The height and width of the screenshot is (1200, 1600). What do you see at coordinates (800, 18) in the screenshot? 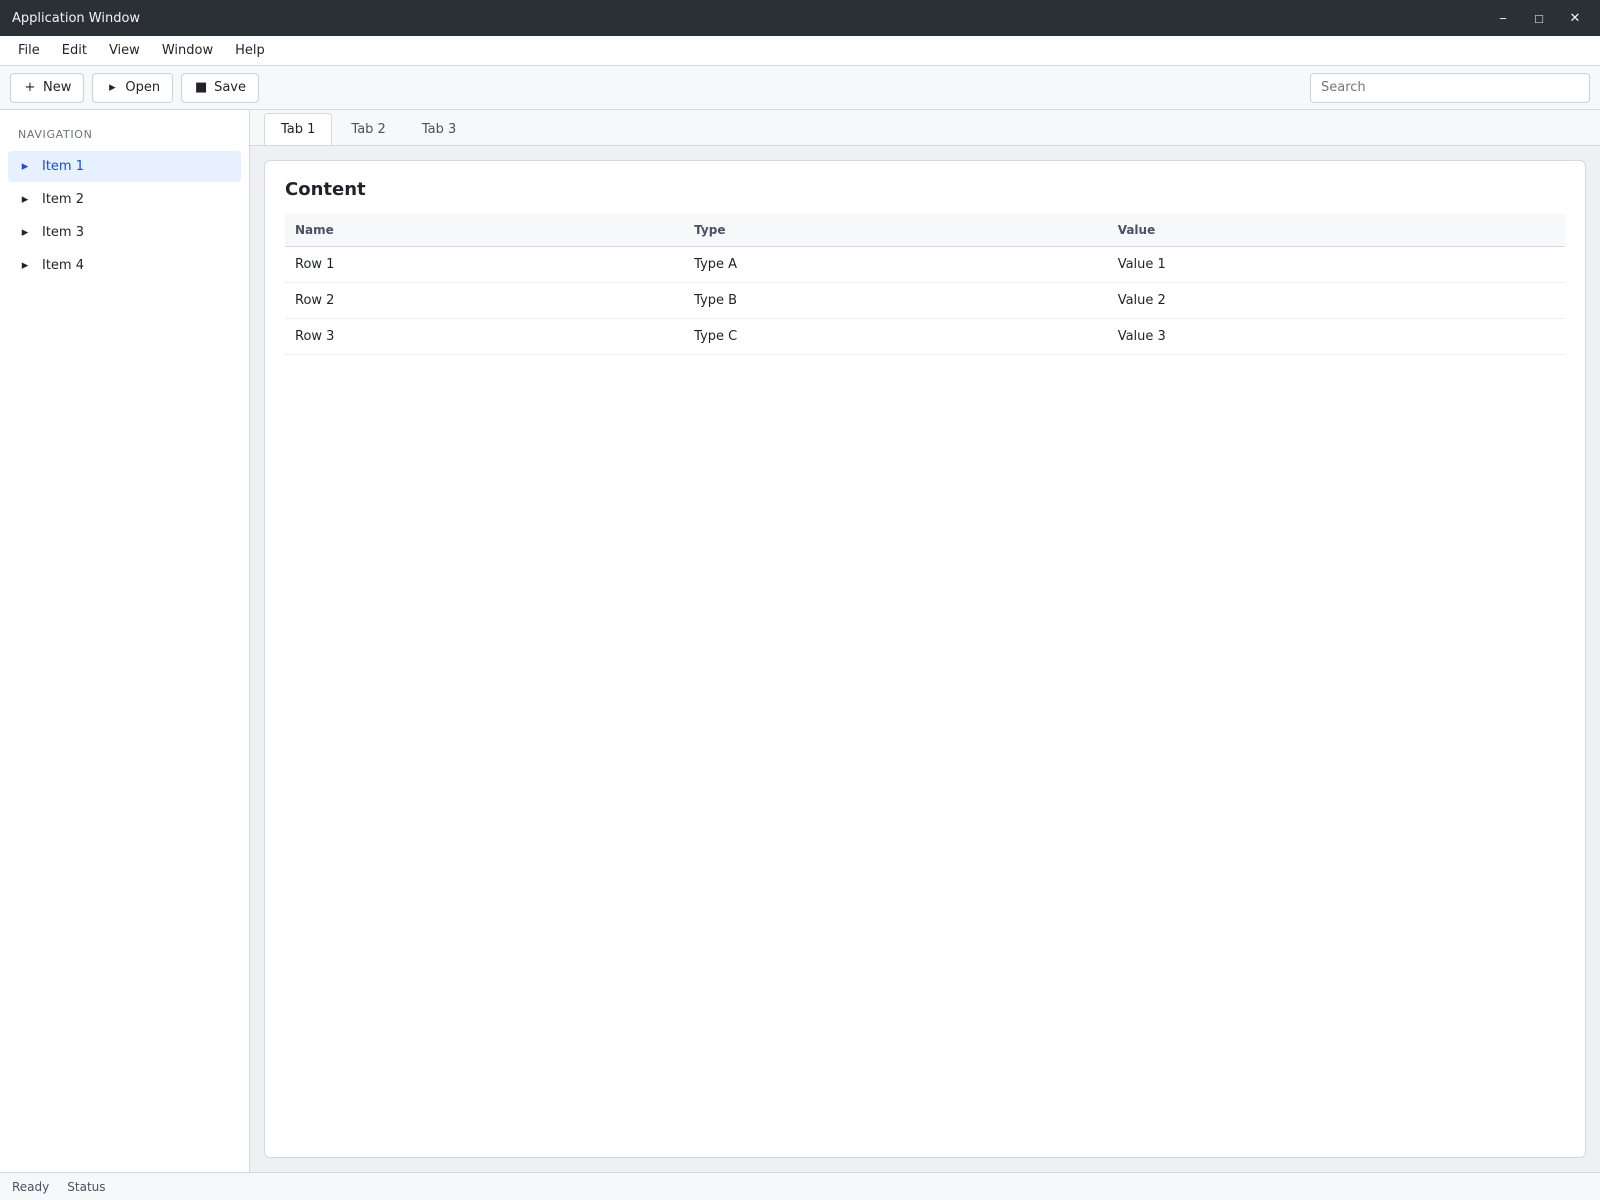
I see `title-bar: Application Window − □ ✕` at bounding box center [800, 18].